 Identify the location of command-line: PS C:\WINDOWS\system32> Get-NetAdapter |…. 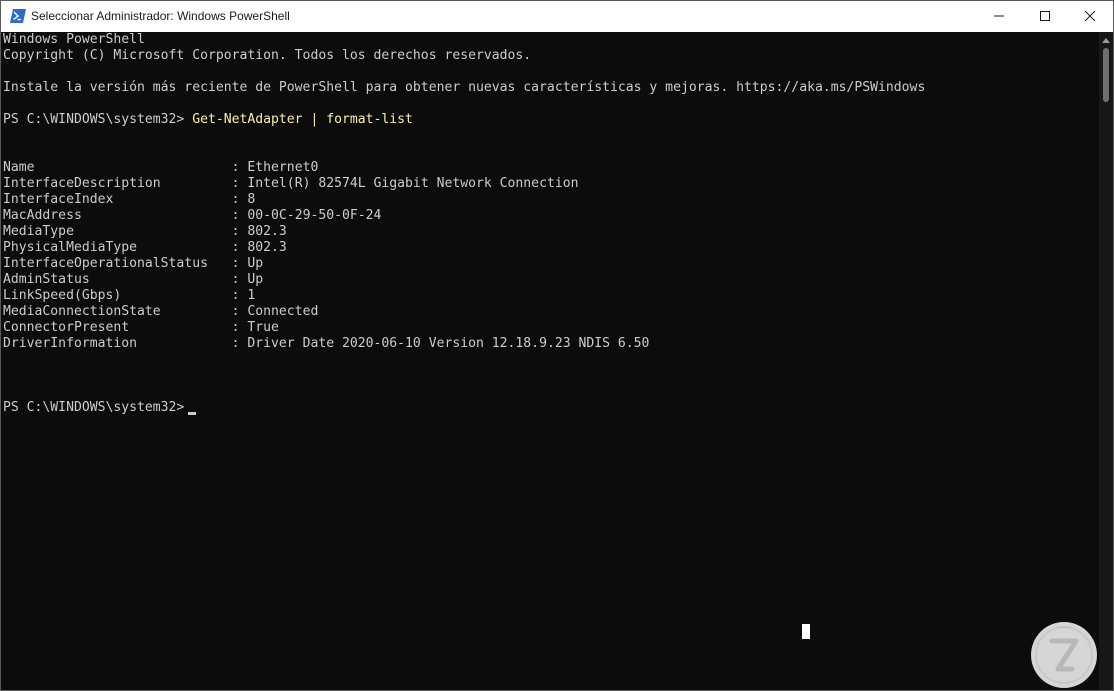
(551, 120).